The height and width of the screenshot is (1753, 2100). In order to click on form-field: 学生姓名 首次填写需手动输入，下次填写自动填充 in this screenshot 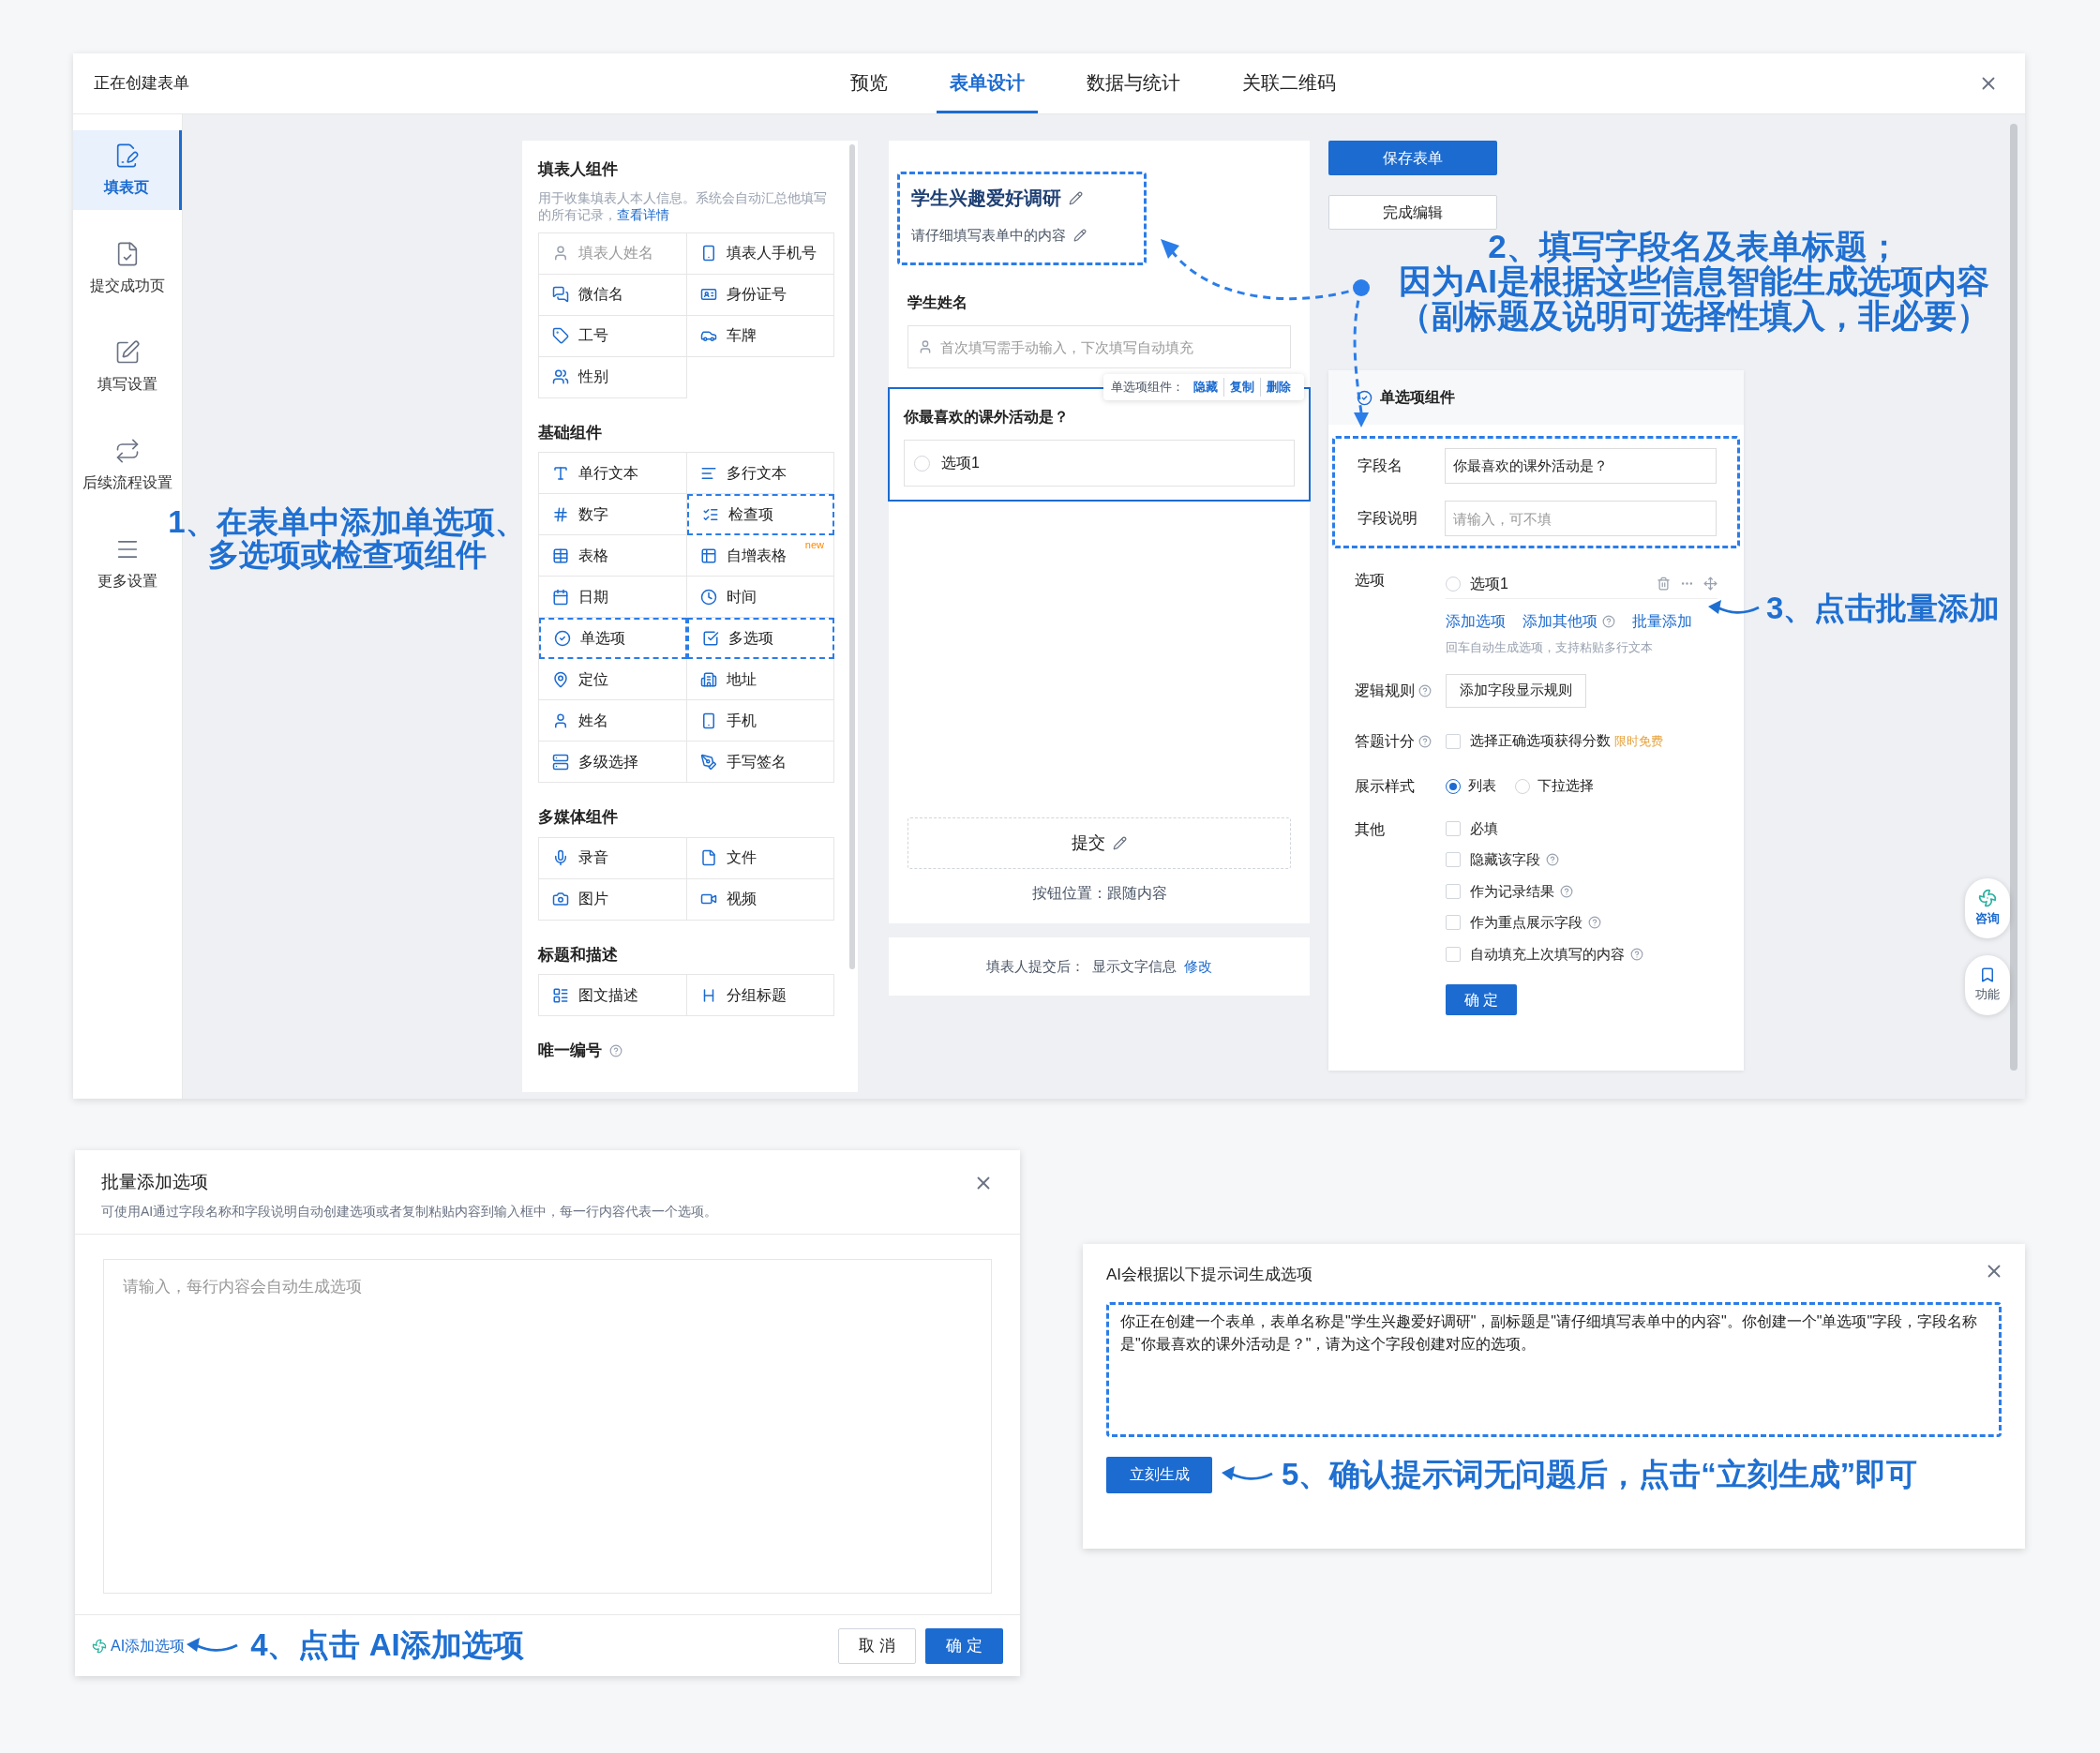, I will do `click(1099, 330)`.